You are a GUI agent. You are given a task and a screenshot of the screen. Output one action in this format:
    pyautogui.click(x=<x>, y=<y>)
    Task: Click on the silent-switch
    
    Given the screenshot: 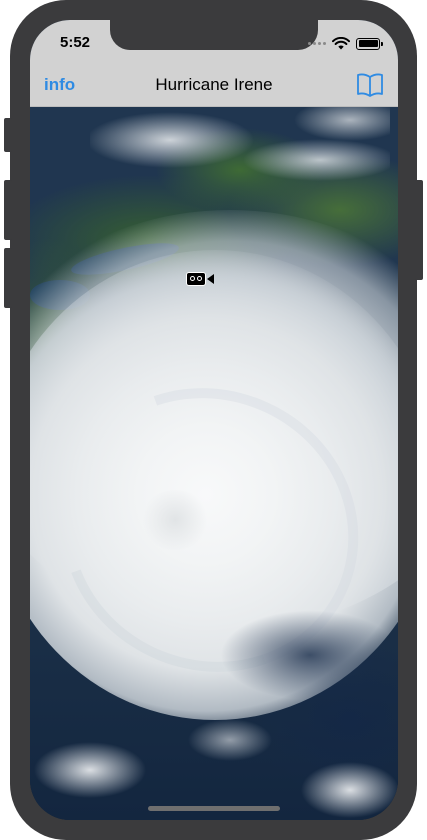 What is the action you would take?
    pyautogui.click(x=8, y=135)
    